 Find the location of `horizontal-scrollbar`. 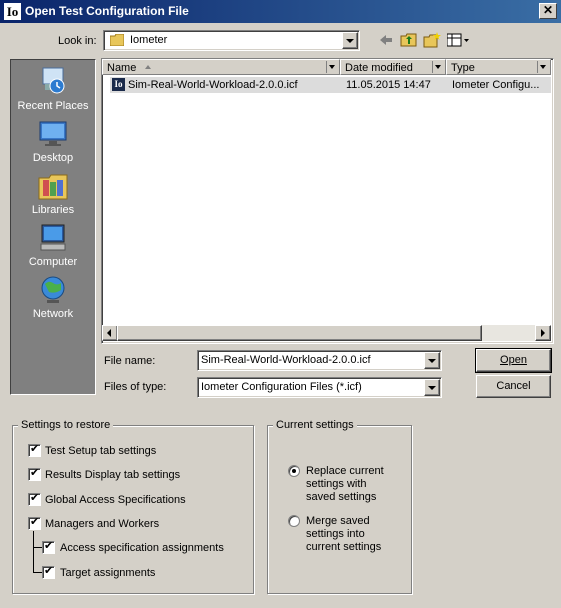

horizontal-scrollbar is located at coordinates (326, 333).